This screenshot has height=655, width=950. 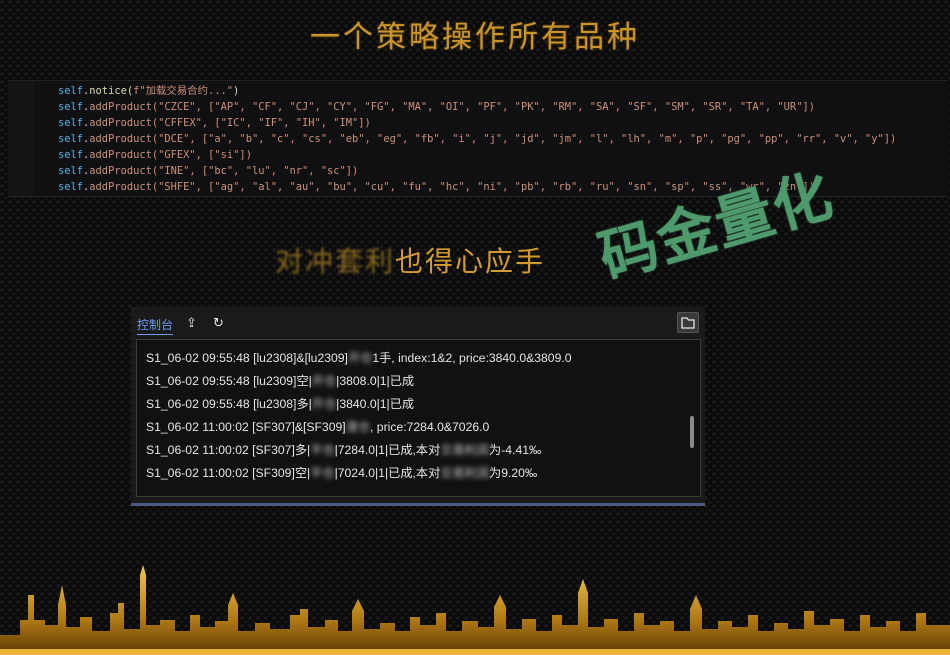 I want to click on subtitle: 对冲套利也得心应手, so click(x=410, y=260).